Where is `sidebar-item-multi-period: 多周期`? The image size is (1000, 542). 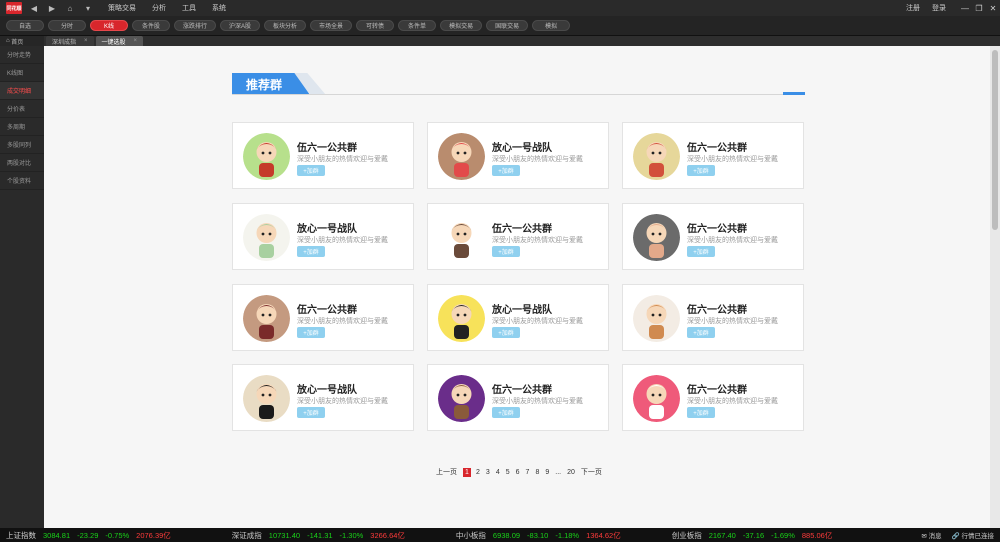 sidebar-item-multi-period: 多周期 is located at coordinates (22, 127).